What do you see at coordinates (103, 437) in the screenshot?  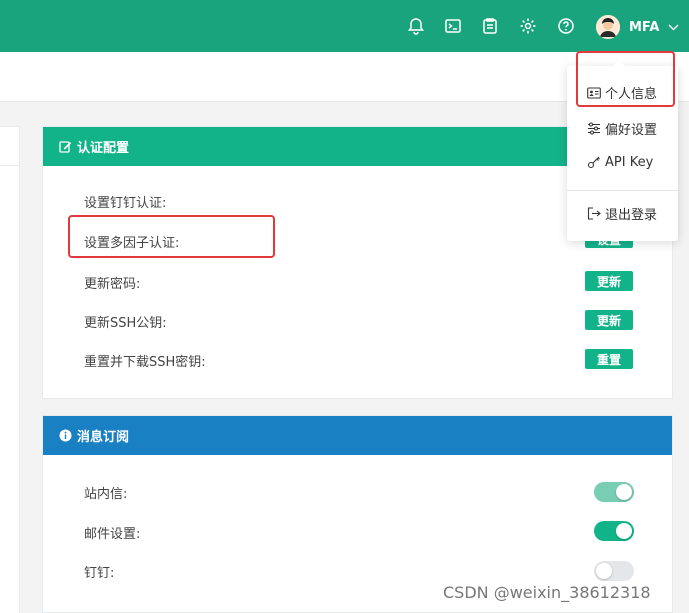 I see `subscription-title: 消息订阅` at bounding box center [103, 437].